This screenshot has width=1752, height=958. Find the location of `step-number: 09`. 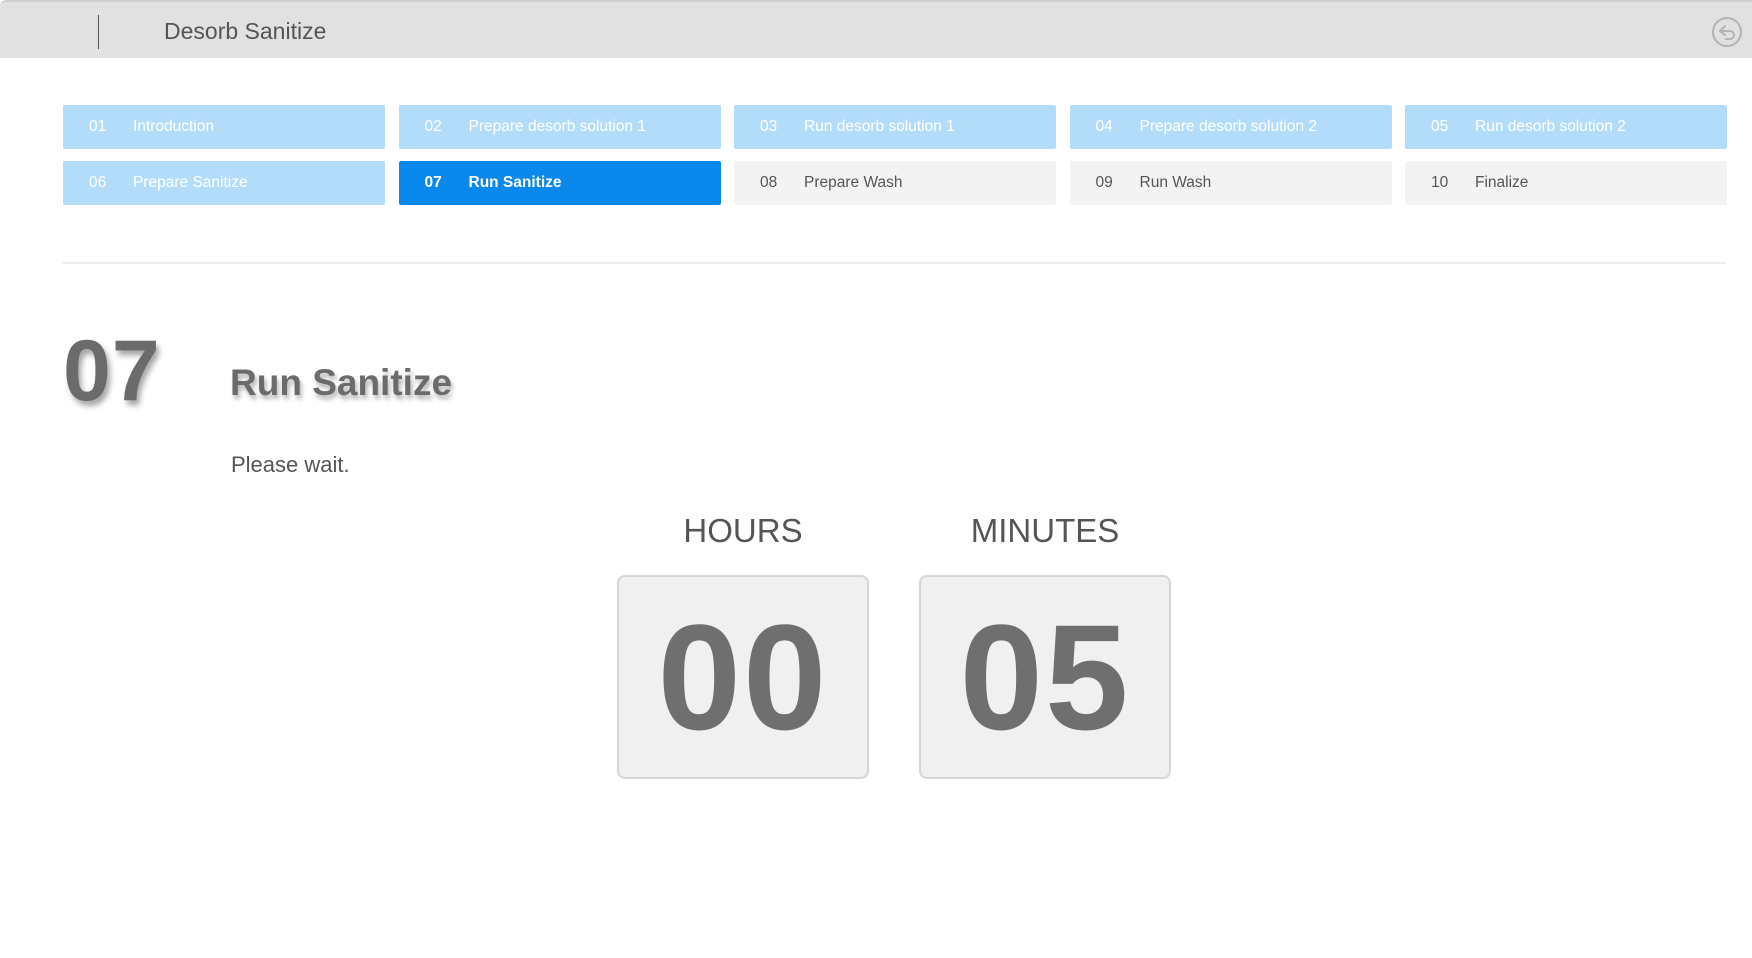

step-number: 09 is located at coordinates (1104, 182).